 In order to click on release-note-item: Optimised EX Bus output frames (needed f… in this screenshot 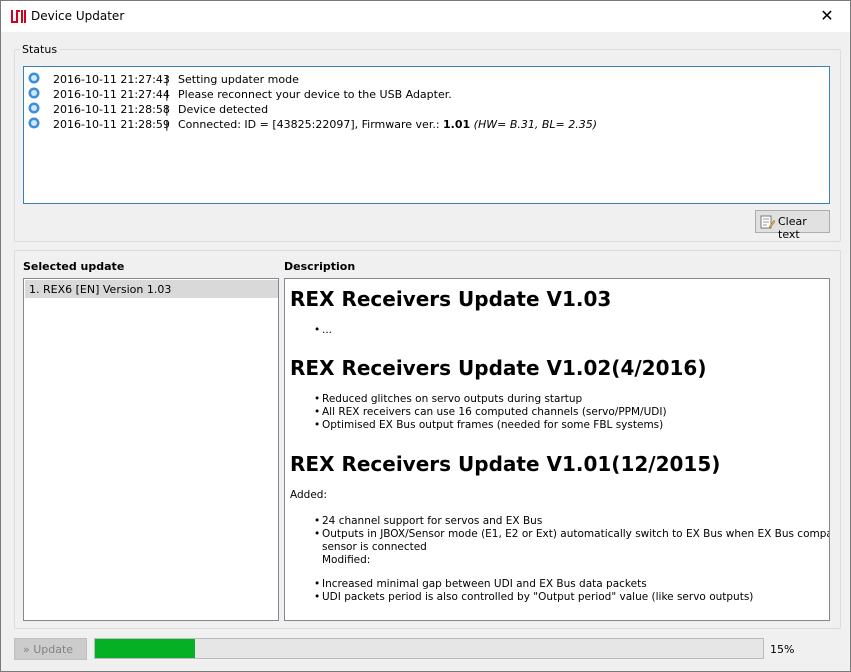, I will do `click(488, 425)`.